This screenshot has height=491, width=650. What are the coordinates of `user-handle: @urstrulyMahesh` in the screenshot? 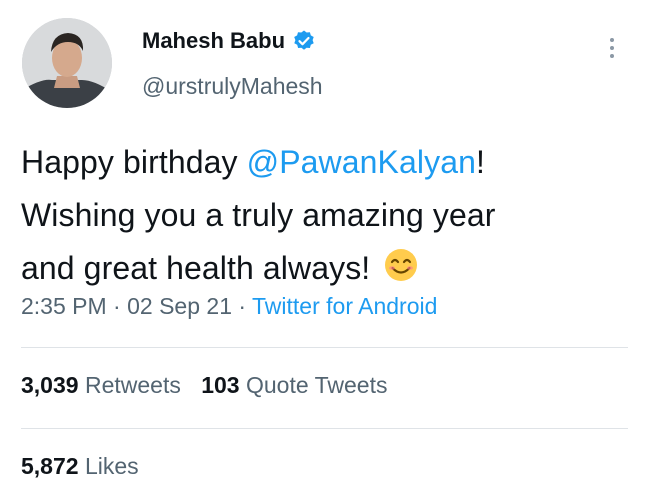 It's located at (232, 86).